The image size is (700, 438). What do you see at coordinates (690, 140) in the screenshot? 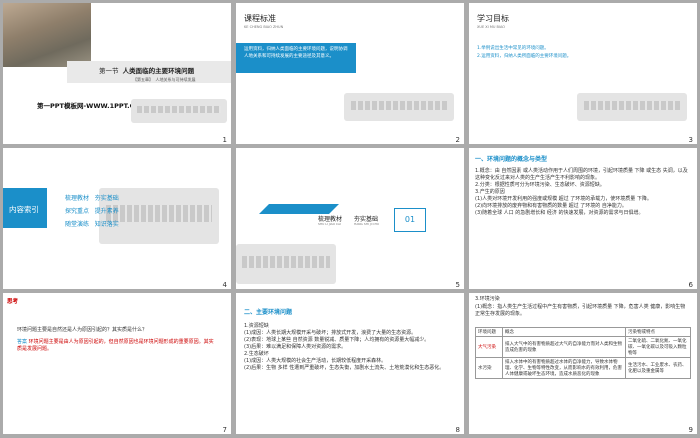
I see `slide-number: 3` at bounding box center [690, 140].